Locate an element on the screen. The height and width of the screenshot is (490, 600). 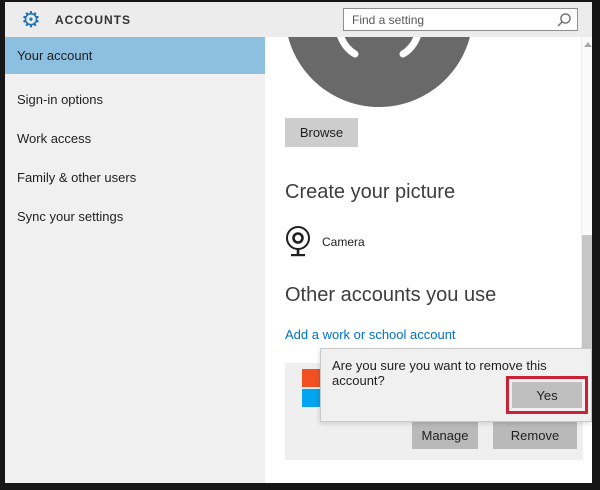
ms-logo-red-square is located at coordinates (311, 378).